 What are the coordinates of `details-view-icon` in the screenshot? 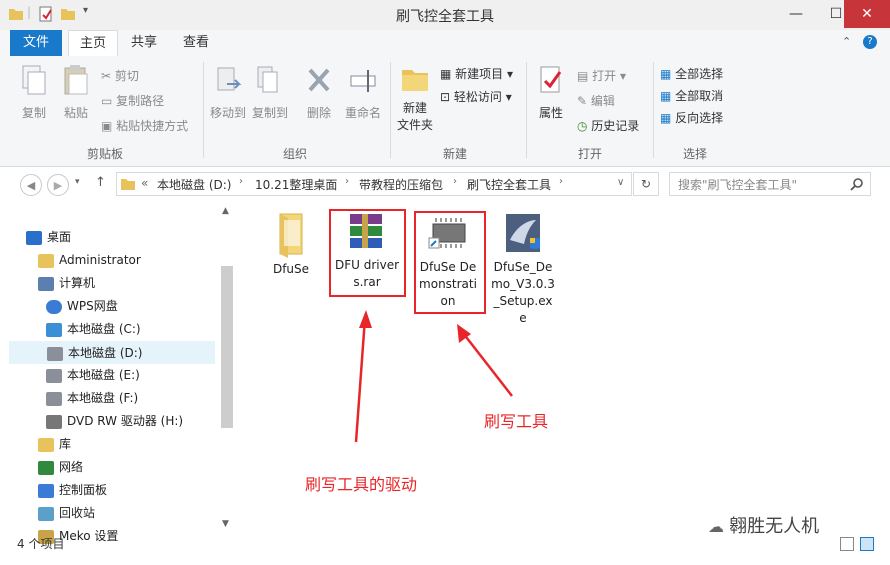 It's located at (847, 544).